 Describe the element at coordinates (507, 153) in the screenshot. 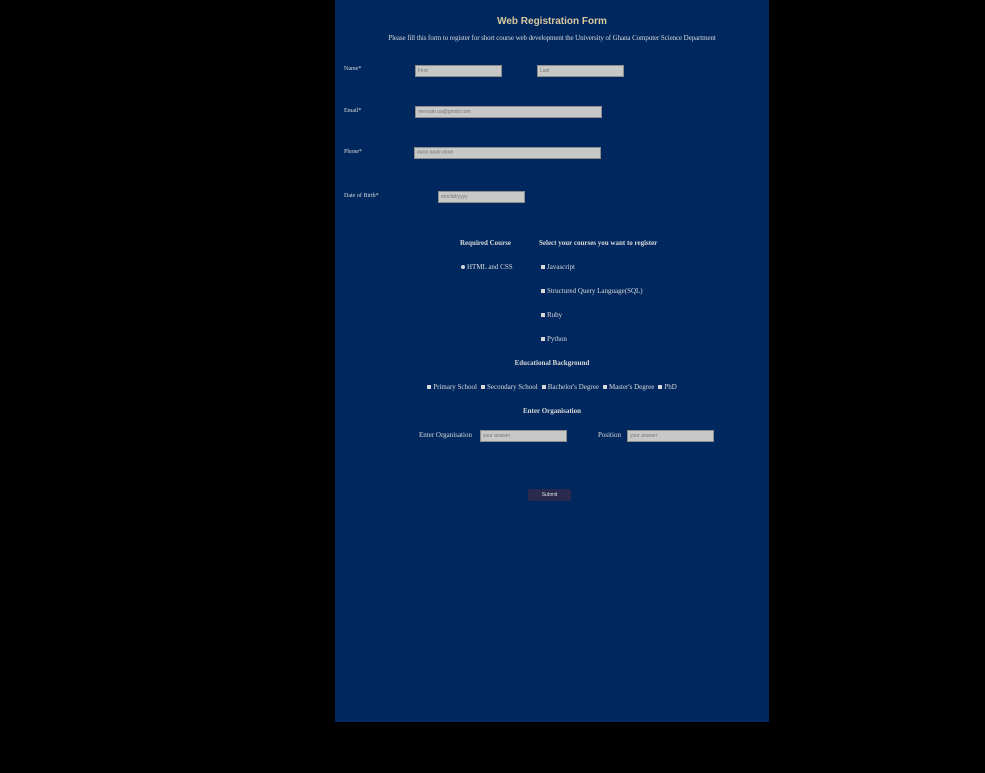

I see `phone-input` at that location.